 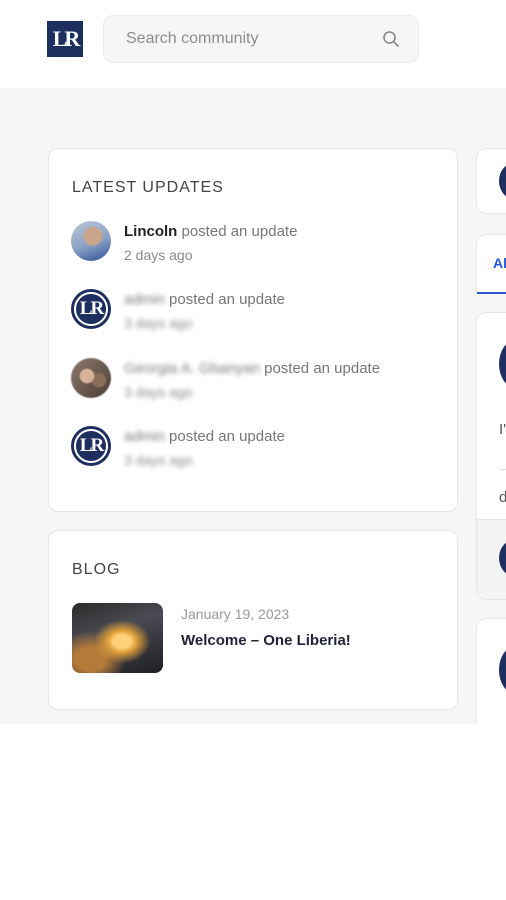 I want to click on update-author: Lincoln, so click(x=150, y=231).